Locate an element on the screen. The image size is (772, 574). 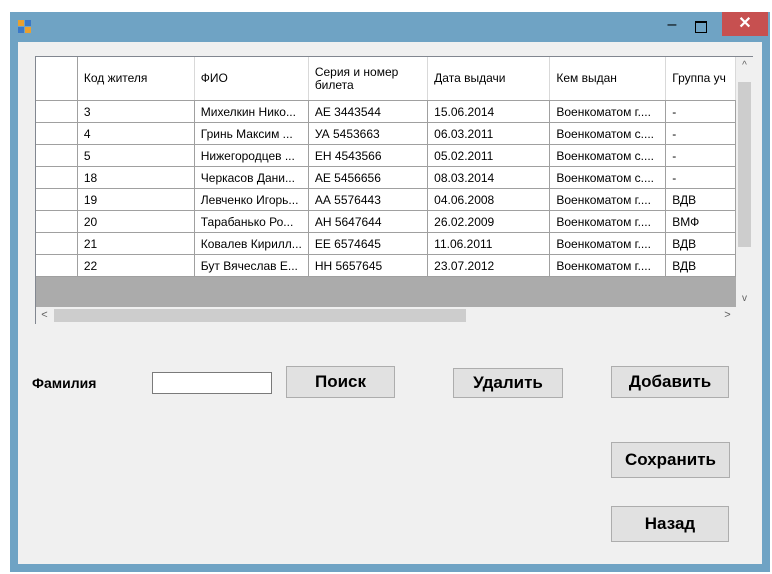
table-cell: УА 5453663 is located at coordinates (368, 133).